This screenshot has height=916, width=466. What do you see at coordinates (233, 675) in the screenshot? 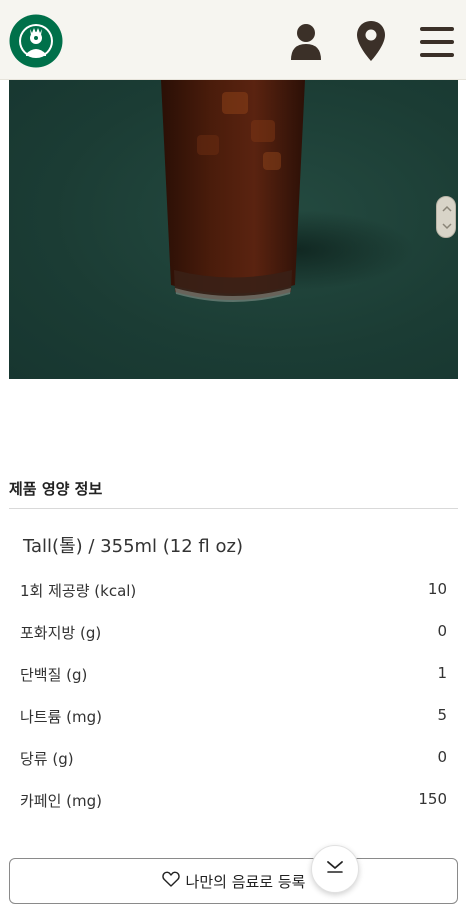
I see `nutrition-row-protein: 단백질 (g) 1` at bounding box center [233, 675].